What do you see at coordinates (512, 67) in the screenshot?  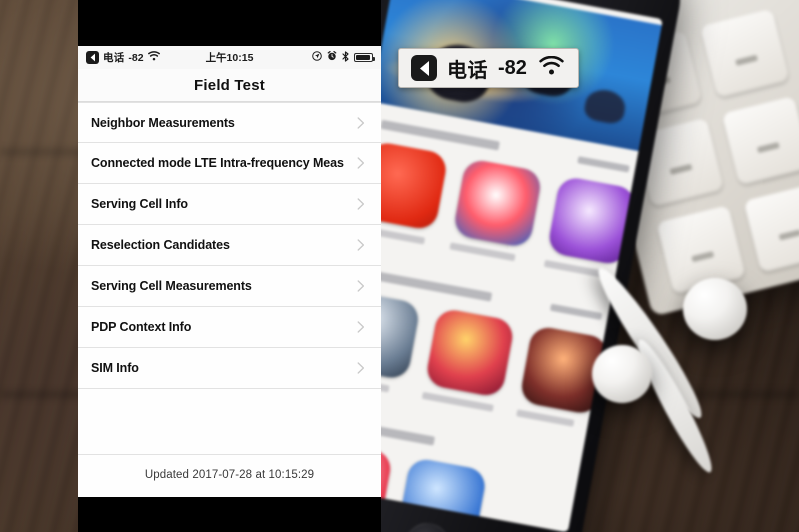 I see `callout-rssi-label: -82` at bounding box center [512, 67].